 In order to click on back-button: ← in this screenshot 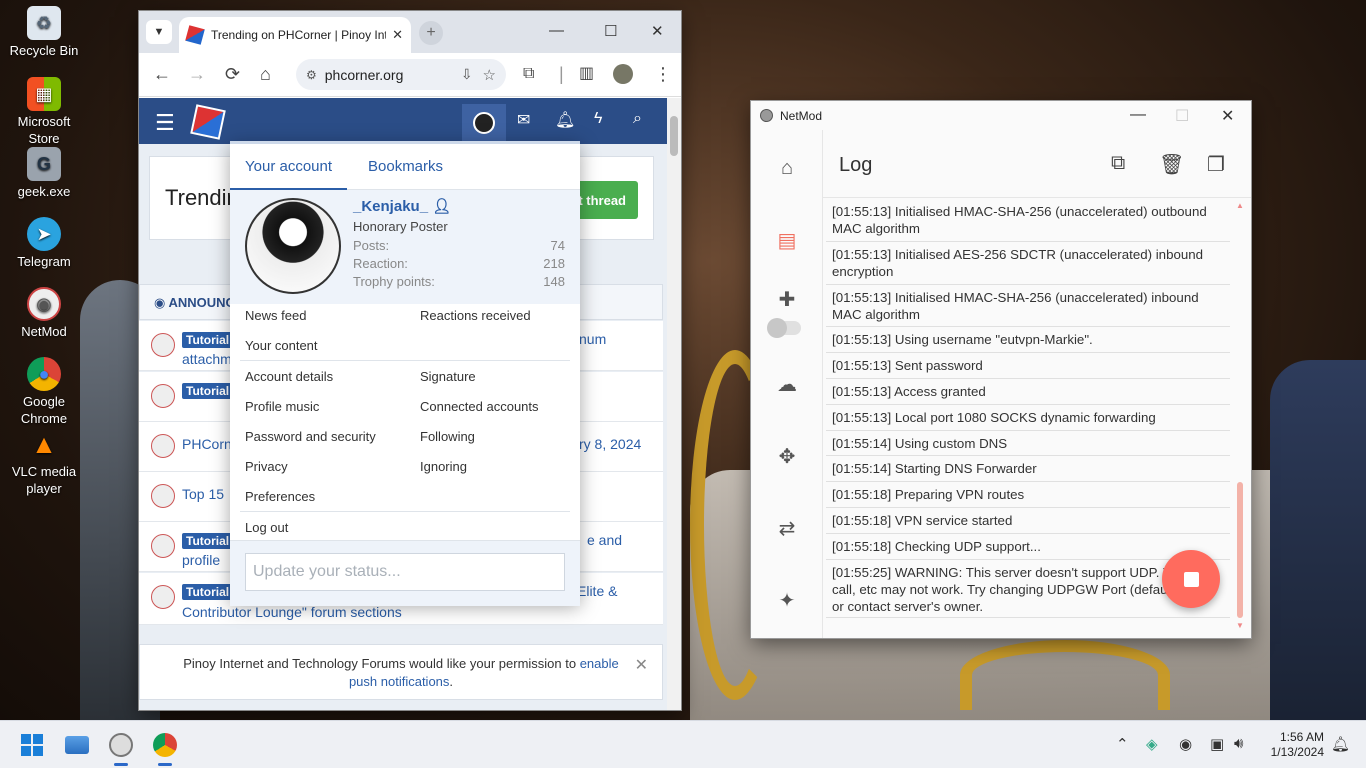, I will do `click(162, 74)`.